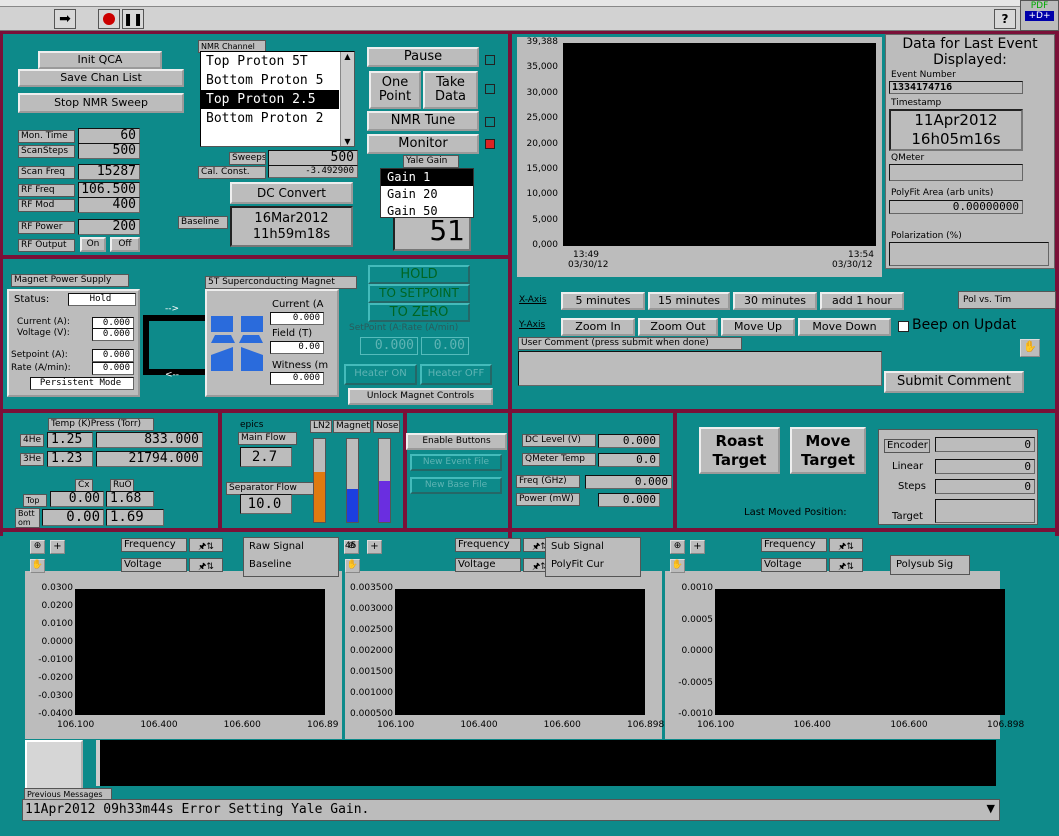 Image resolution: width=1059 pixels, height=836 pixels. Describe the element at coordinates (1005, 19) in the screenshot. I see `help-button: ?` at that location.